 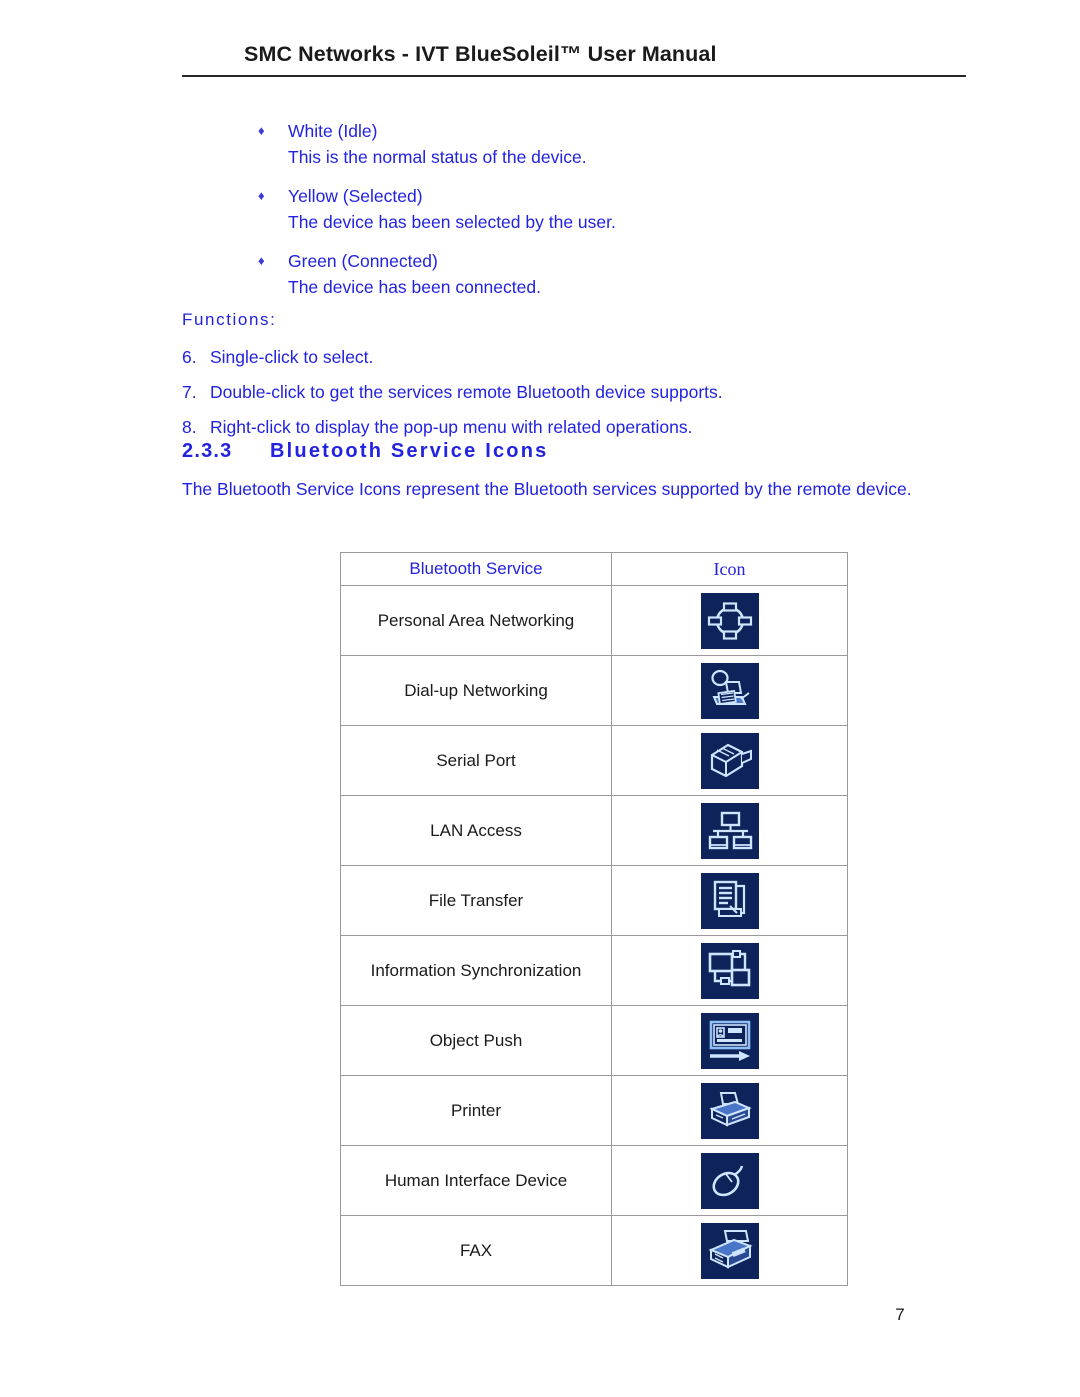 I want to click on table-row: LAN Access, so click(x=594, y=830).